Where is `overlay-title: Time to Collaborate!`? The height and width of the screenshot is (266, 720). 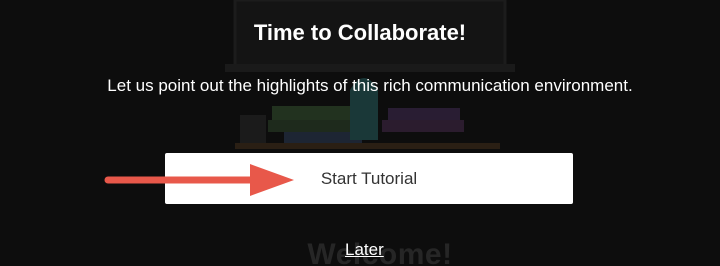 overlay-title: Time to Collaborate! is located at coordinates (360, 32).